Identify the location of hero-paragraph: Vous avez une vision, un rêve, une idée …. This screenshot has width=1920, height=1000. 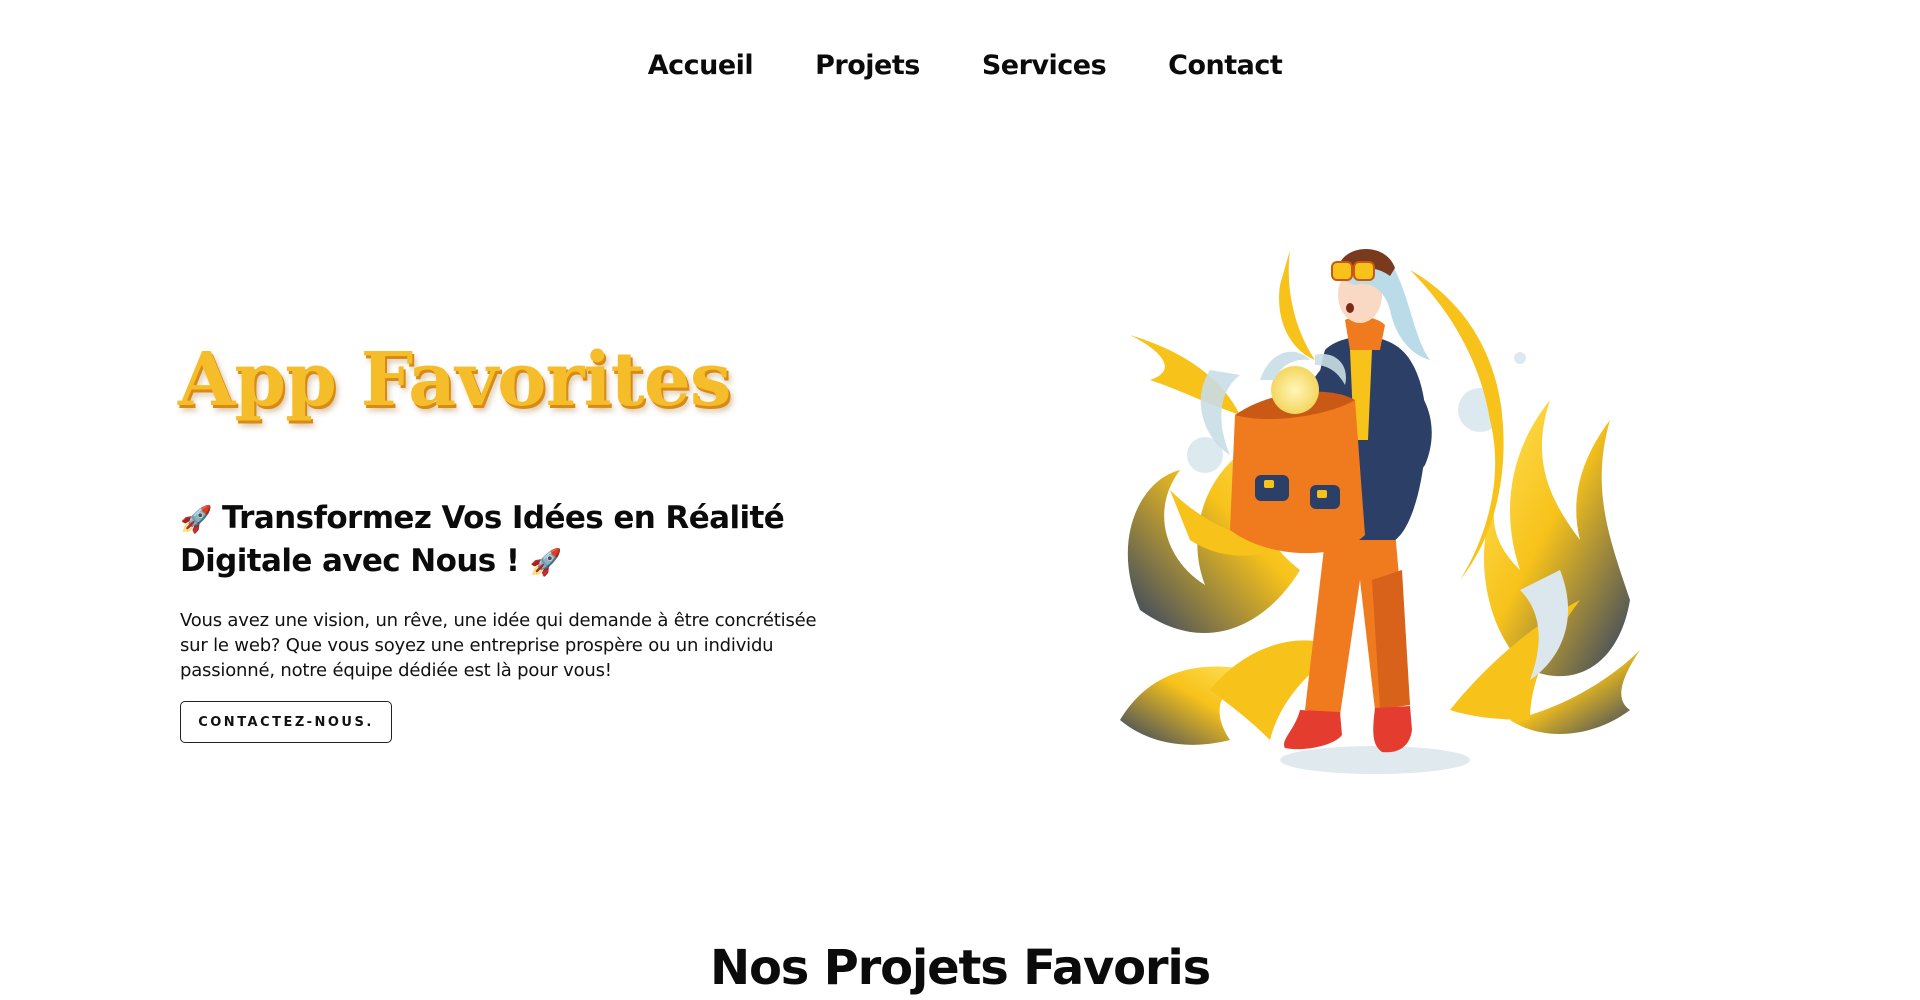
(498, 645).